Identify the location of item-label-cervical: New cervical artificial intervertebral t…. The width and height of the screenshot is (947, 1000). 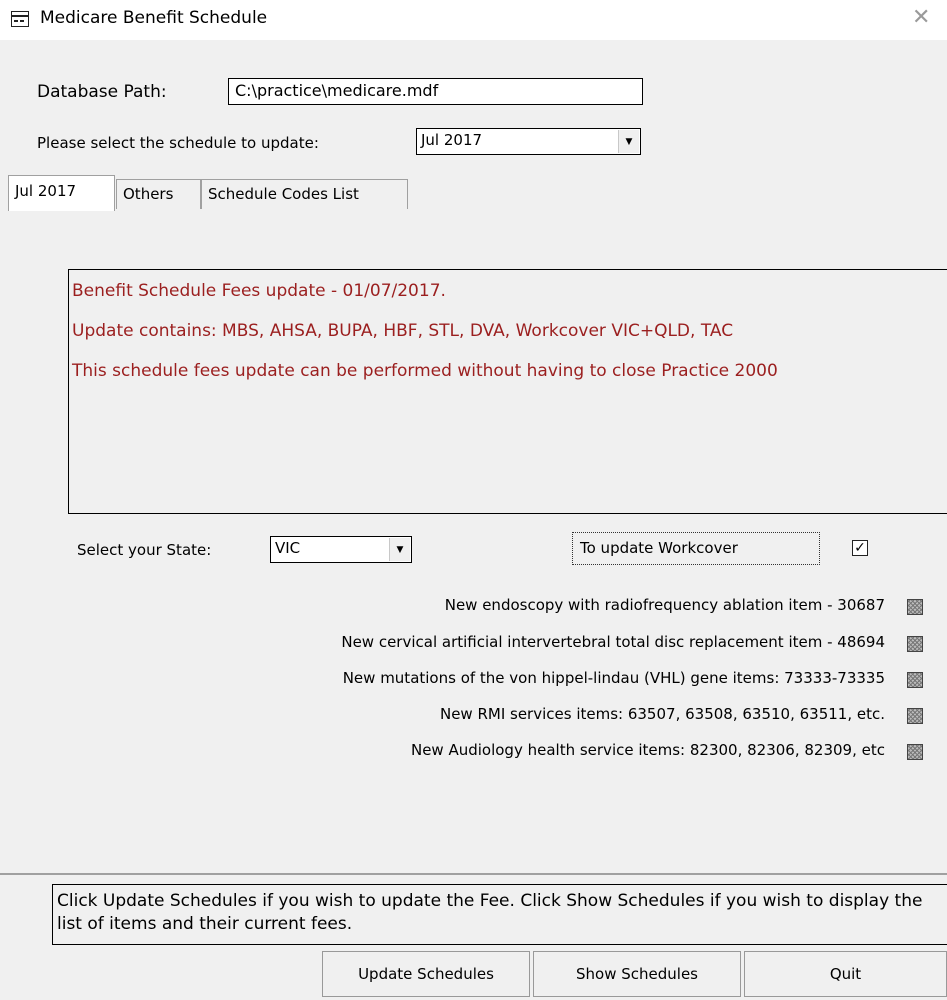
(613, 642).